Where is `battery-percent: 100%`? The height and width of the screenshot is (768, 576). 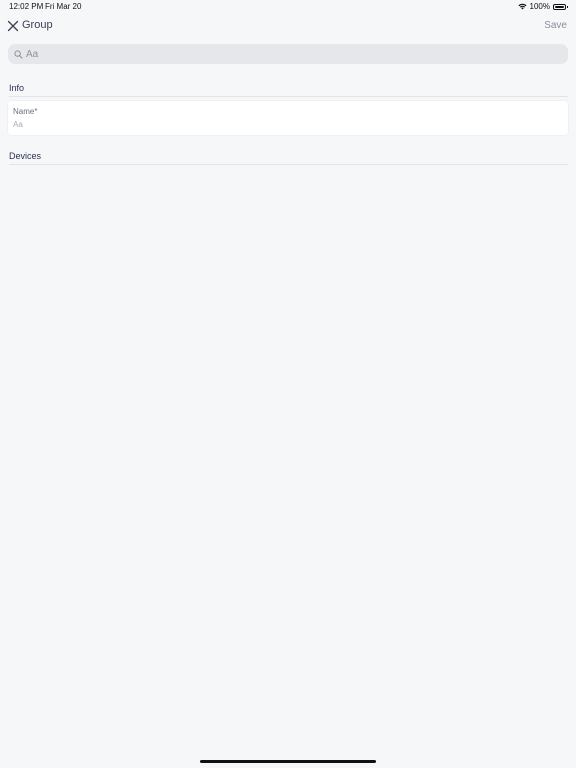 battery-percent: 100% is located at coordinates (539, 6).